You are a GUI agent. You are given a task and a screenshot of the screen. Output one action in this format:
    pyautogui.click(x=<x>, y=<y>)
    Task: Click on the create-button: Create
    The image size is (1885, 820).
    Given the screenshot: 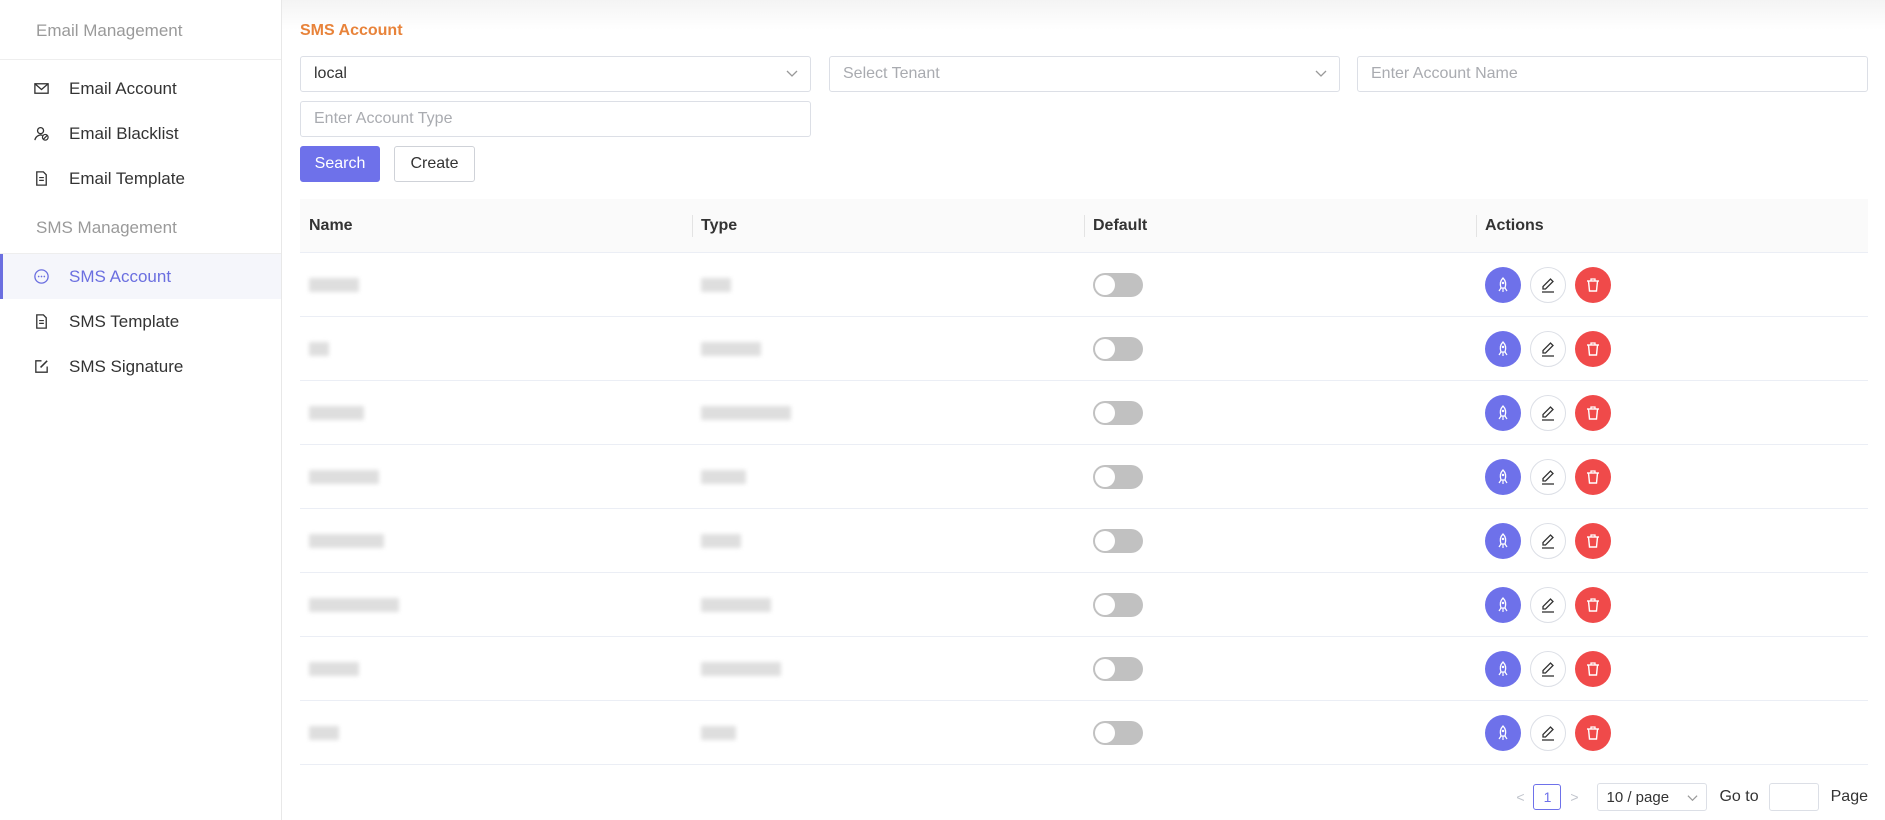 What is the action you would take?
    pyautogui.click(x=434, y=164)
    